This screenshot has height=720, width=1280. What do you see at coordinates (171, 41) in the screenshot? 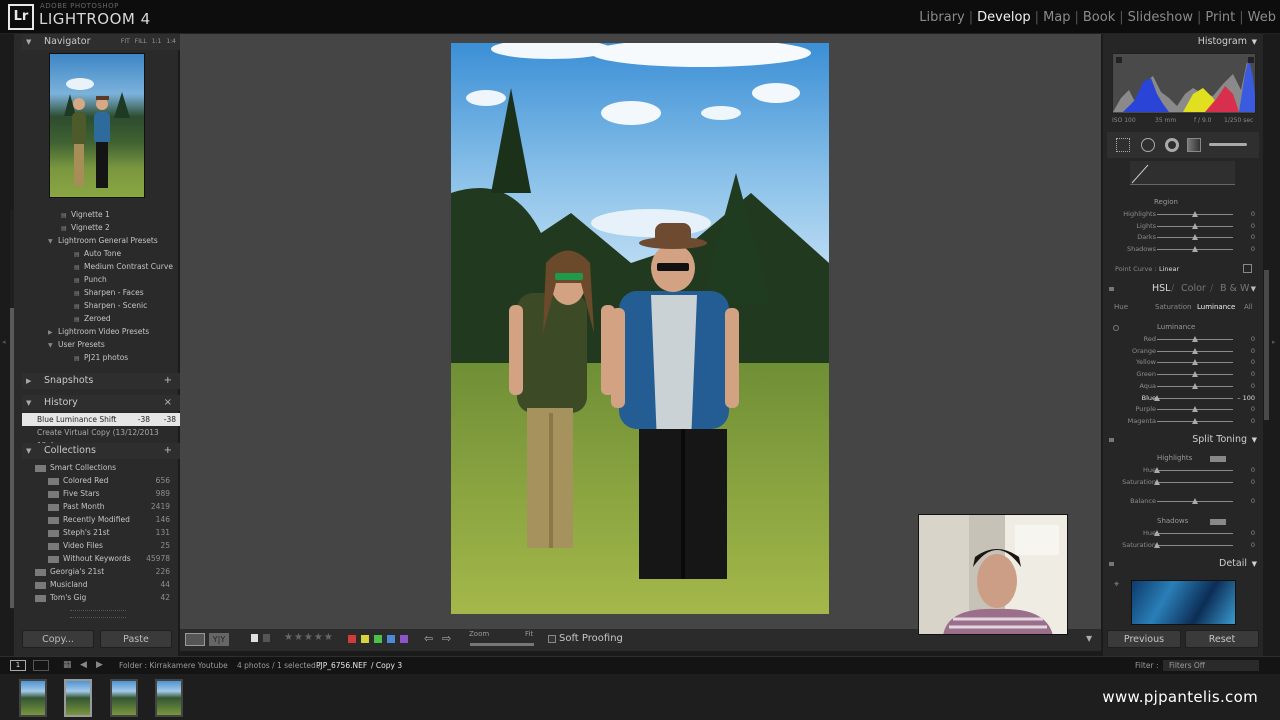
I see `navigator-zoom-option: 1:4` at bounding box center [171, 41].